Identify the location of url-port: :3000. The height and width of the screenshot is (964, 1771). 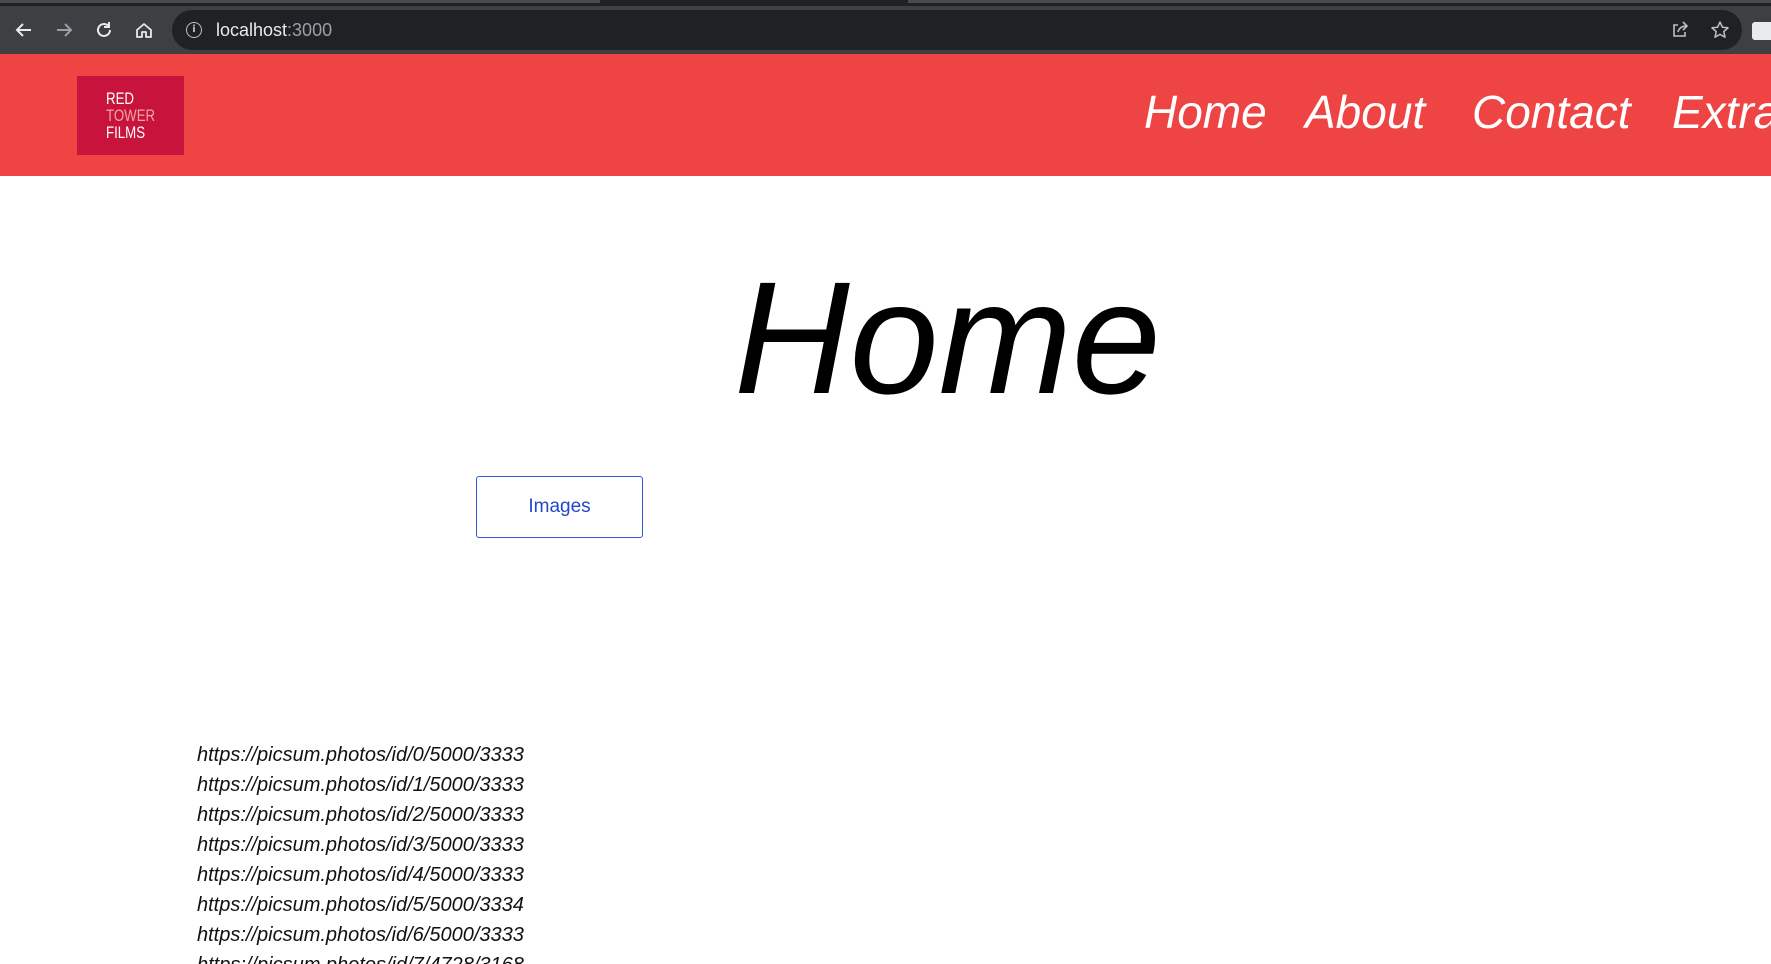
(310, 30).